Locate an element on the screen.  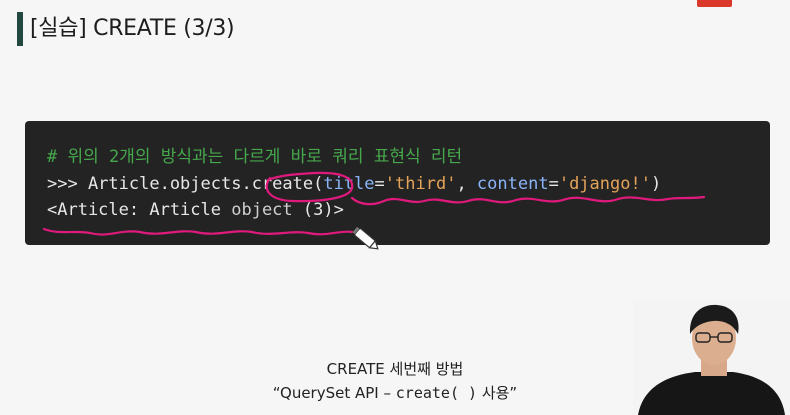
title-accent-bar is located at coordinates (20, 29).